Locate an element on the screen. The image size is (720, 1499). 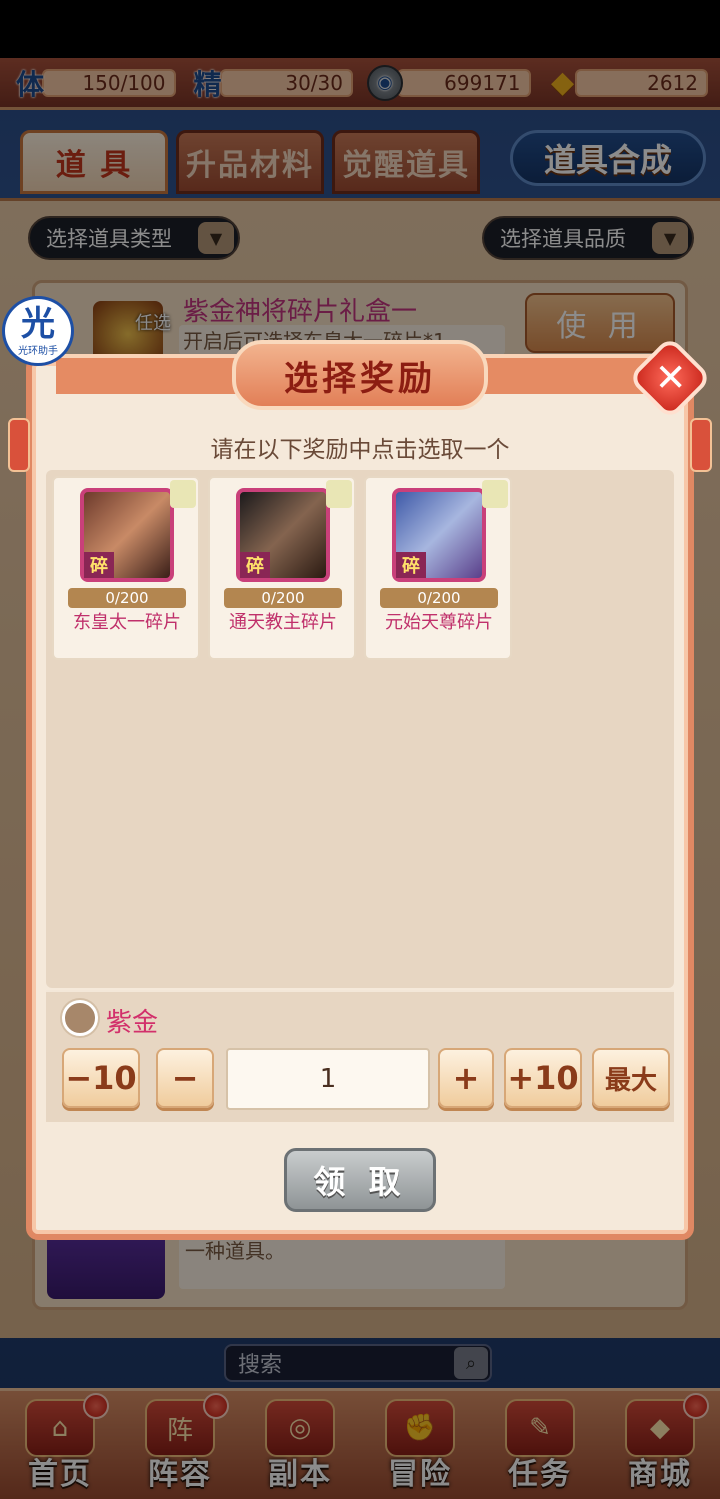
minus-button: − is located at coordinates (185, 1078).